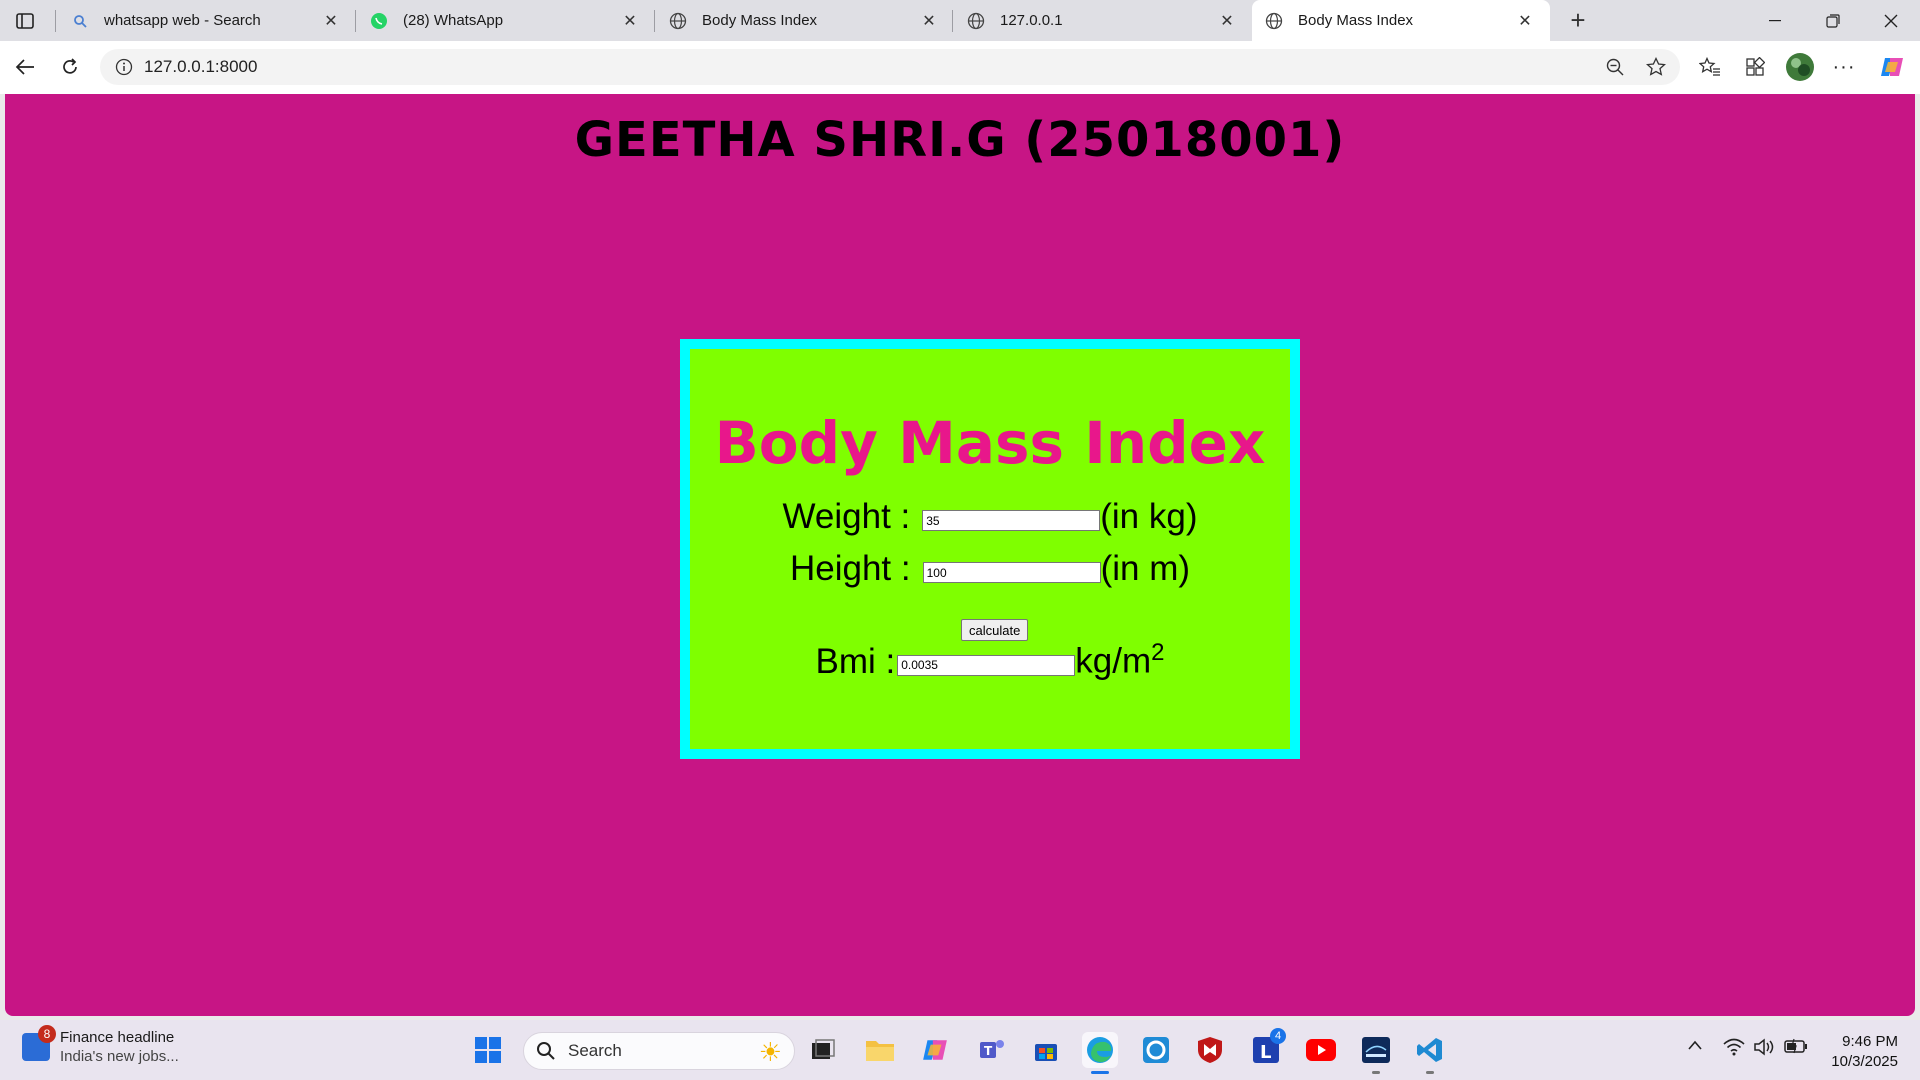 This screenshot has width=1920, height=1080. I want to click on wifi-icon, so click(1734, 1047).